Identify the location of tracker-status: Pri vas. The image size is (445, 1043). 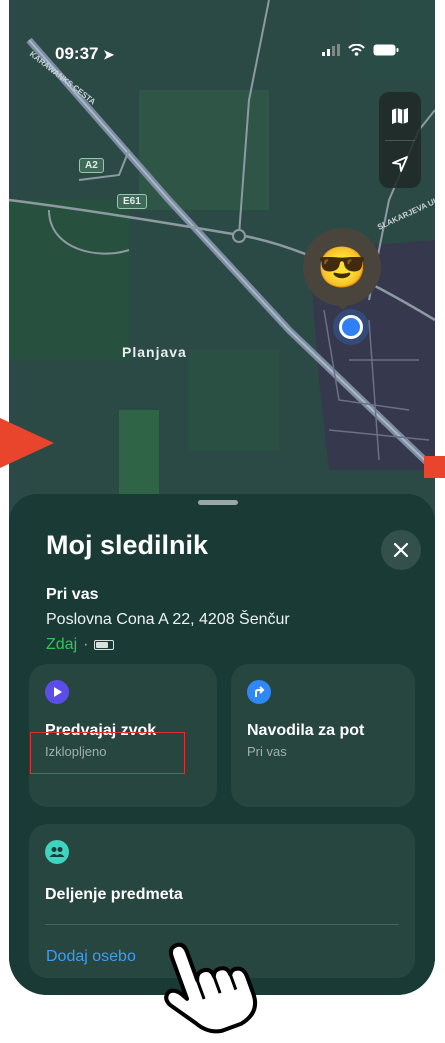
(72, 594).